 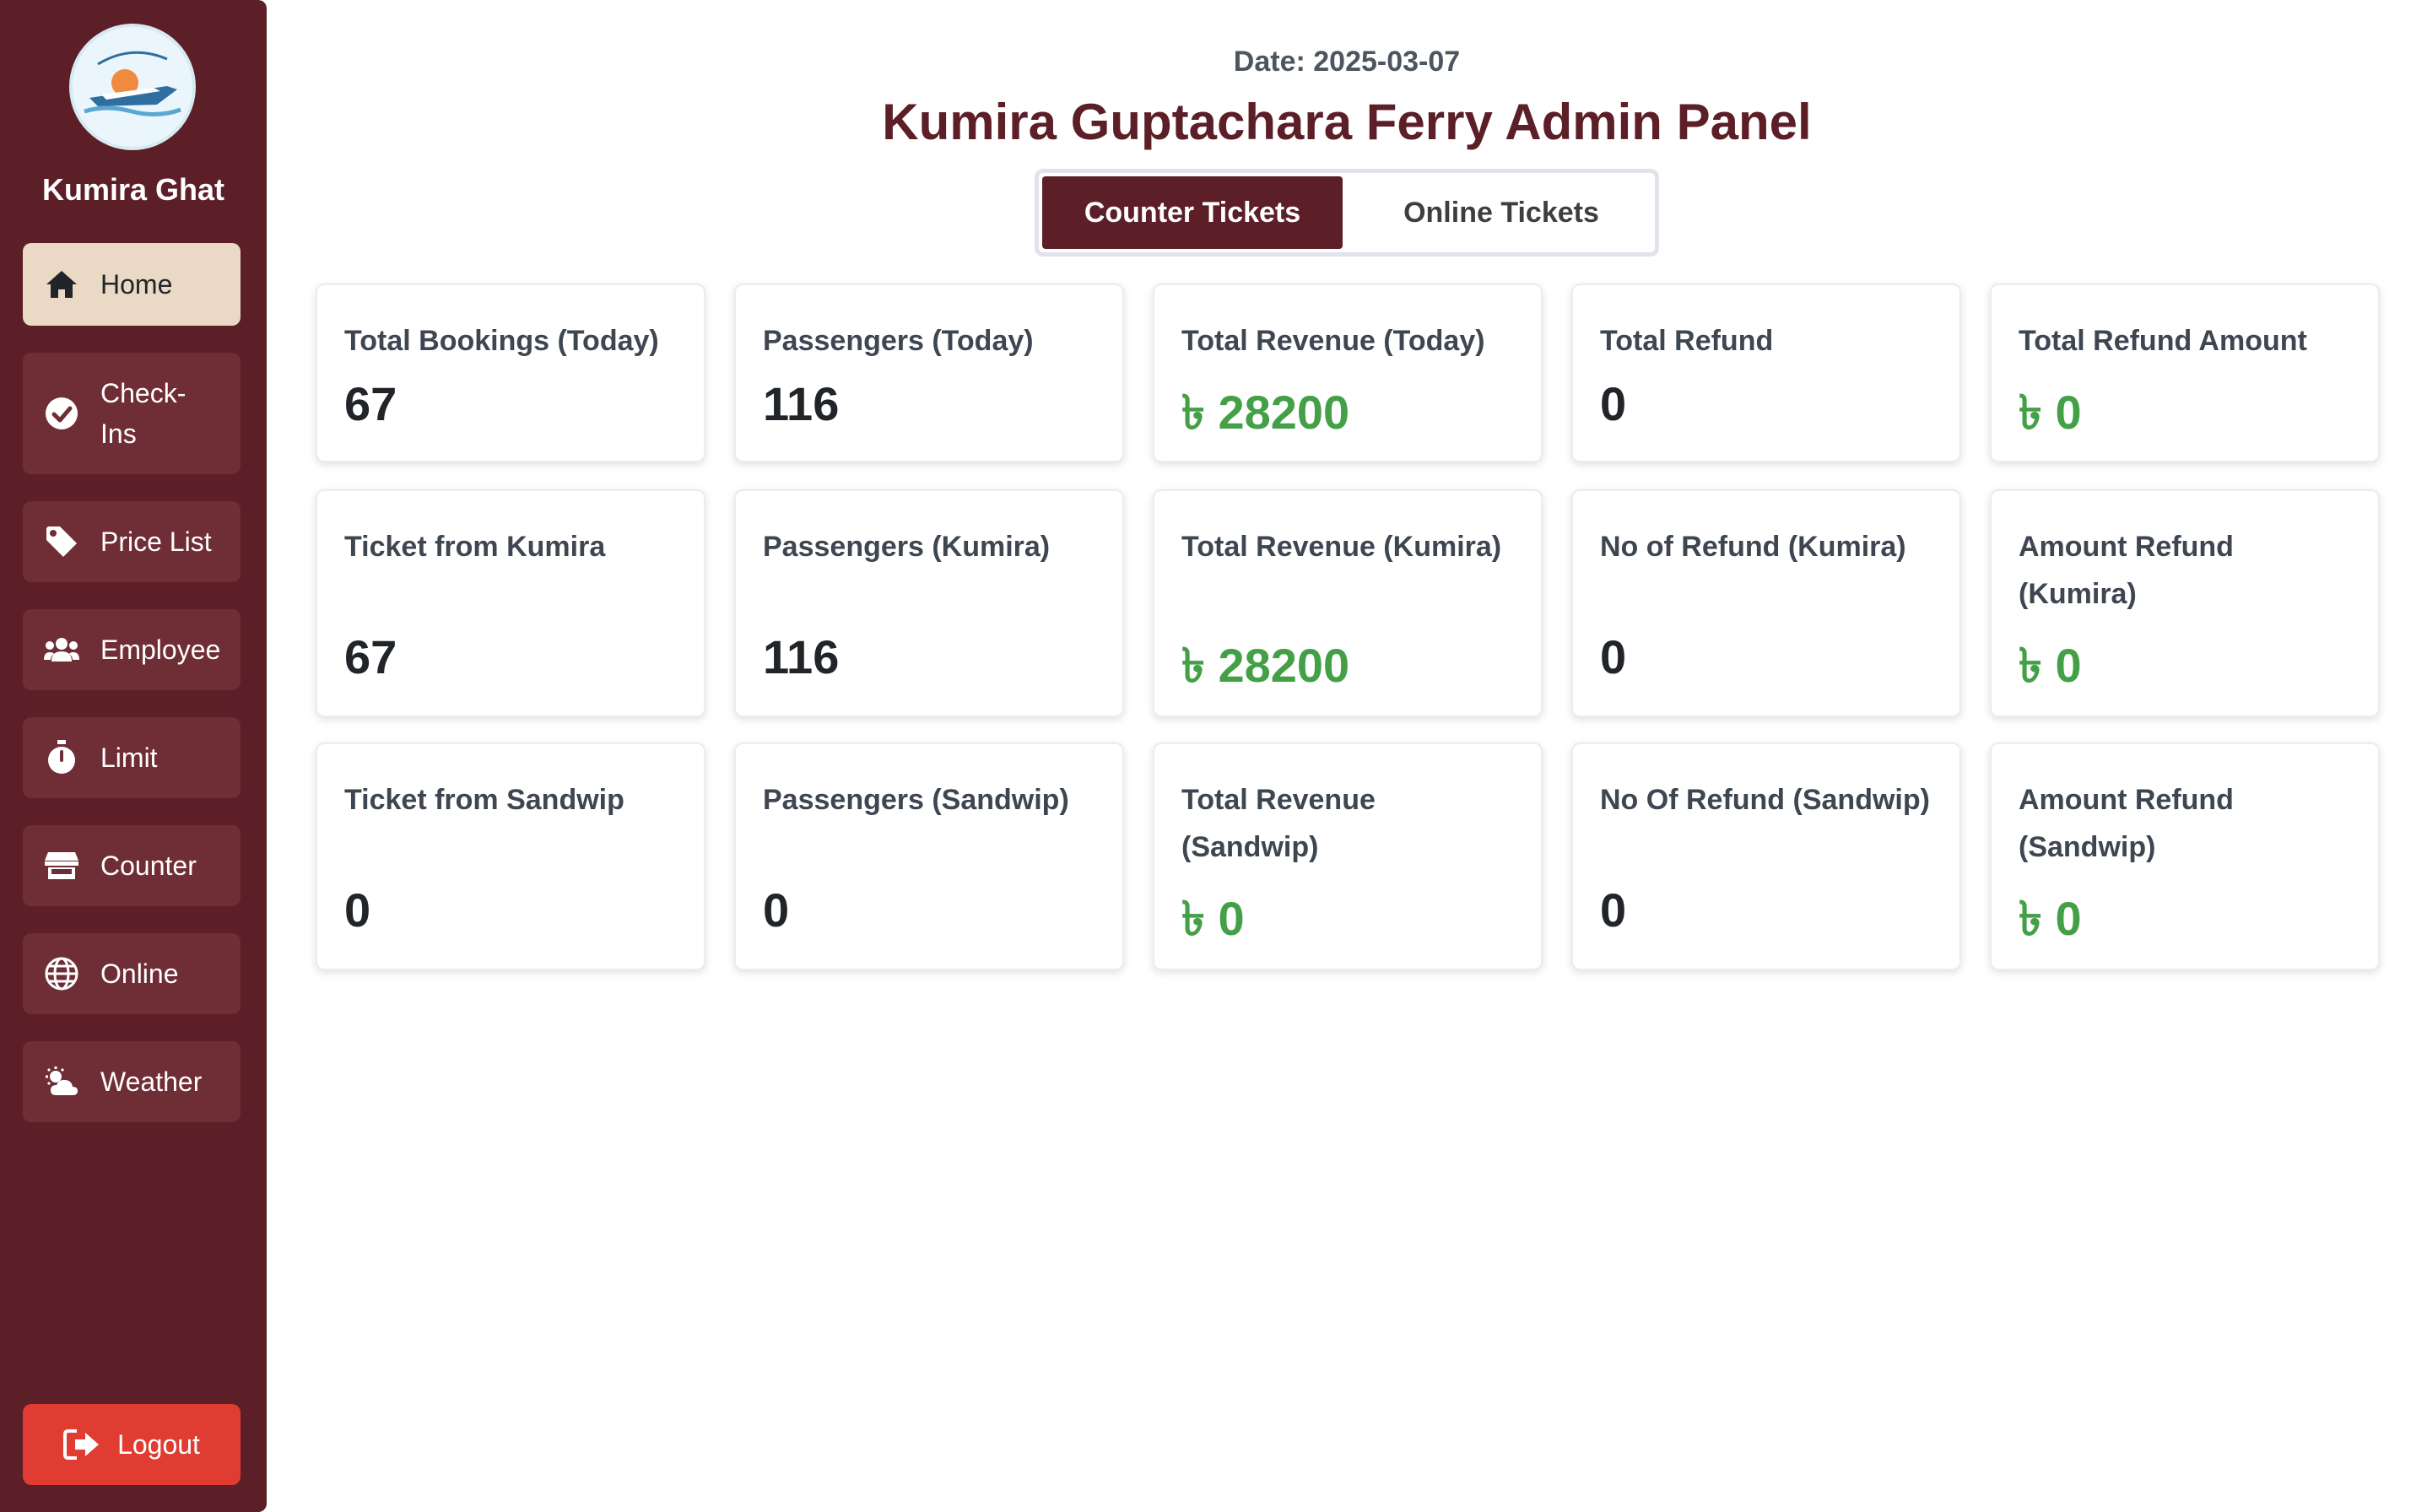 What do you see at coordinates (139, 973) in the screenshot?
I see `sidebar-item-label: Online` at bounding box center [139, 973].